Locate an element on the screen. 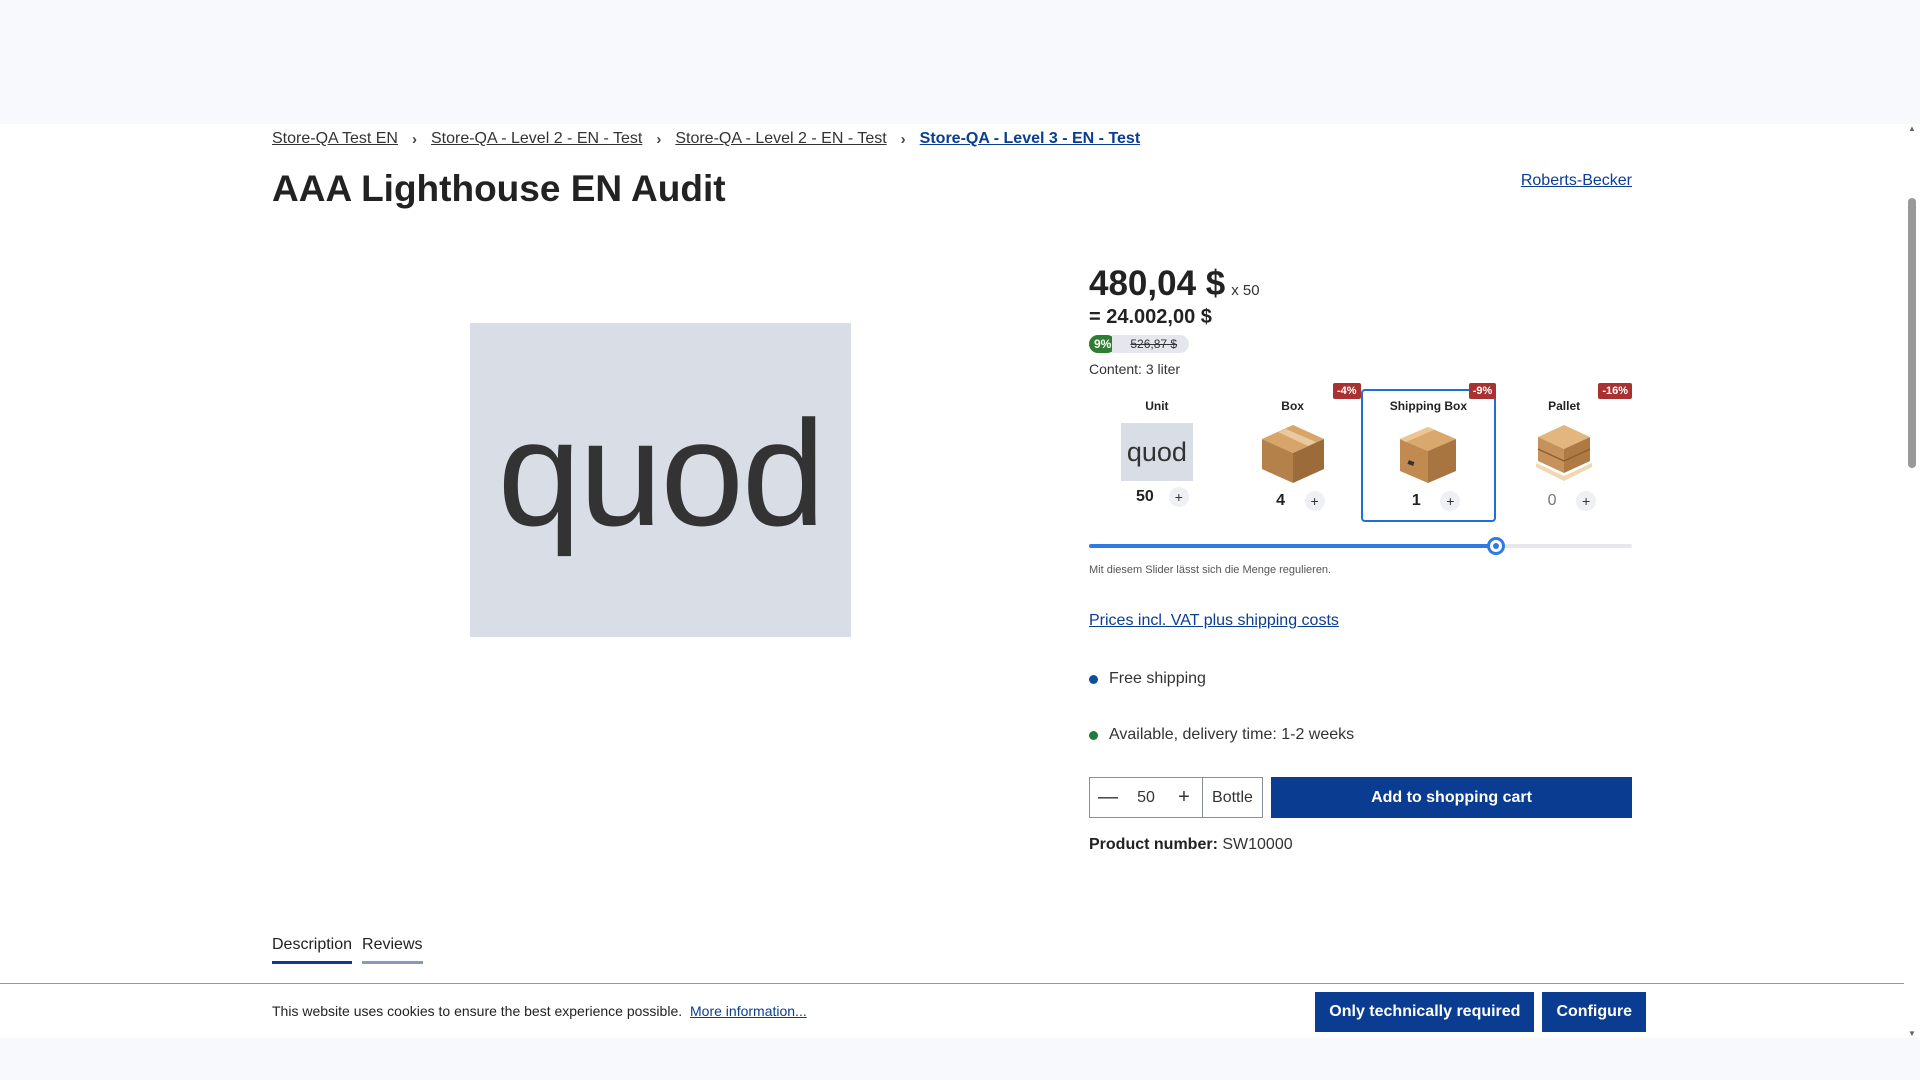  pack-label: Pallet is located at coordinates (1564, 406).